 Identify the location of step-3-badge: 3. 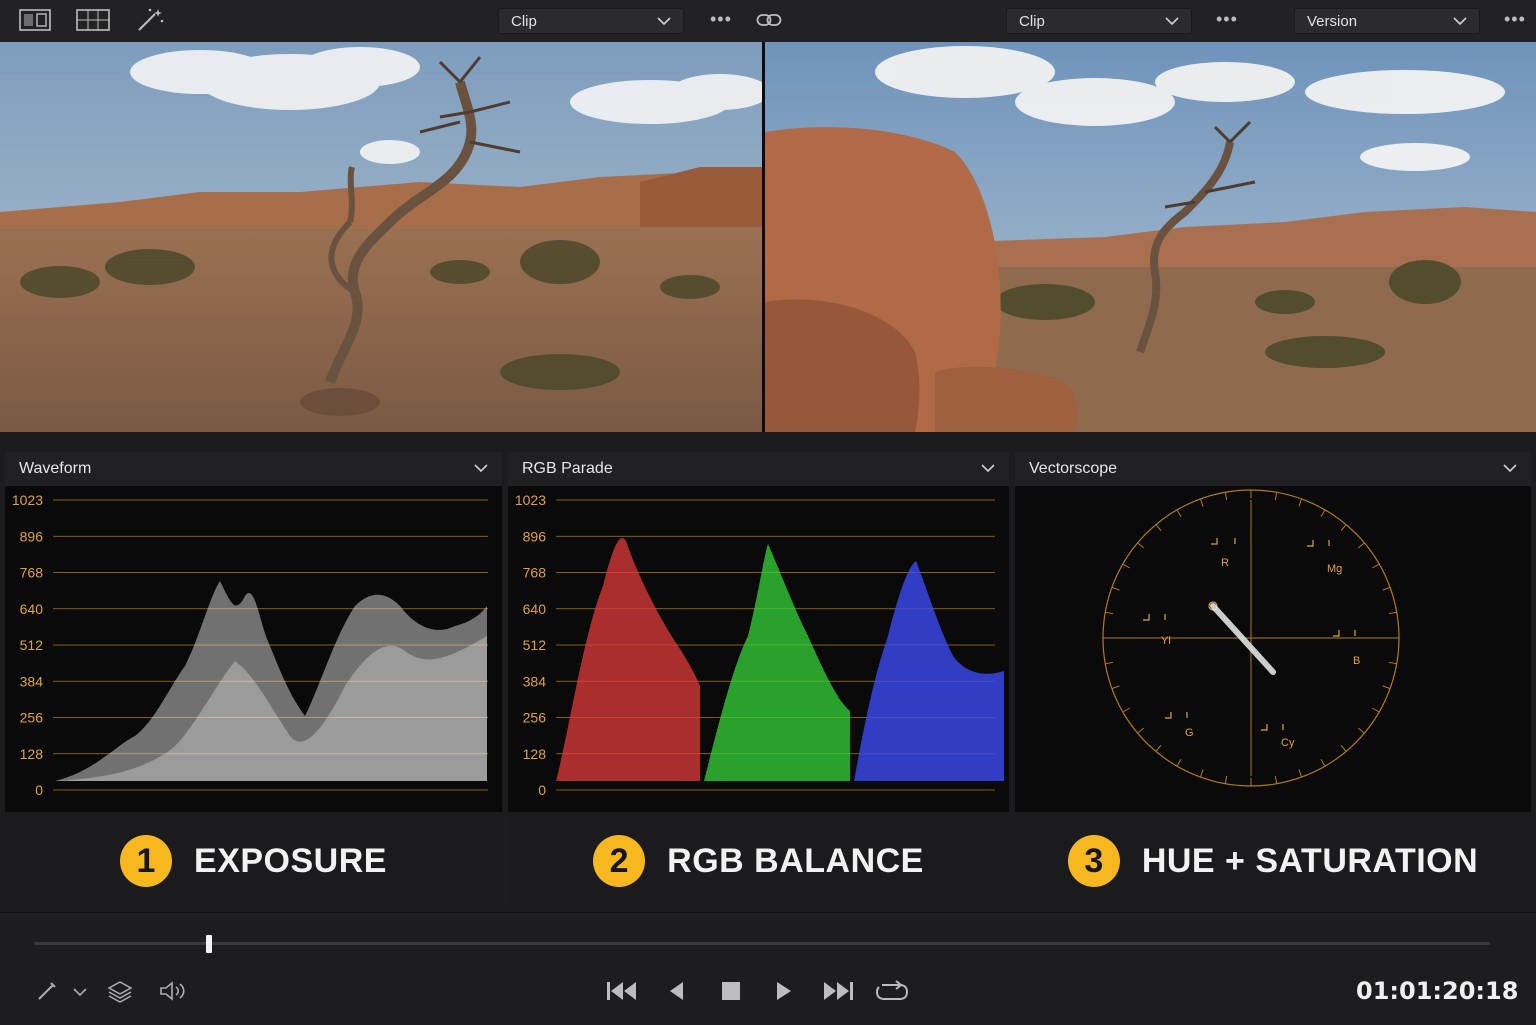
(1093, 861).